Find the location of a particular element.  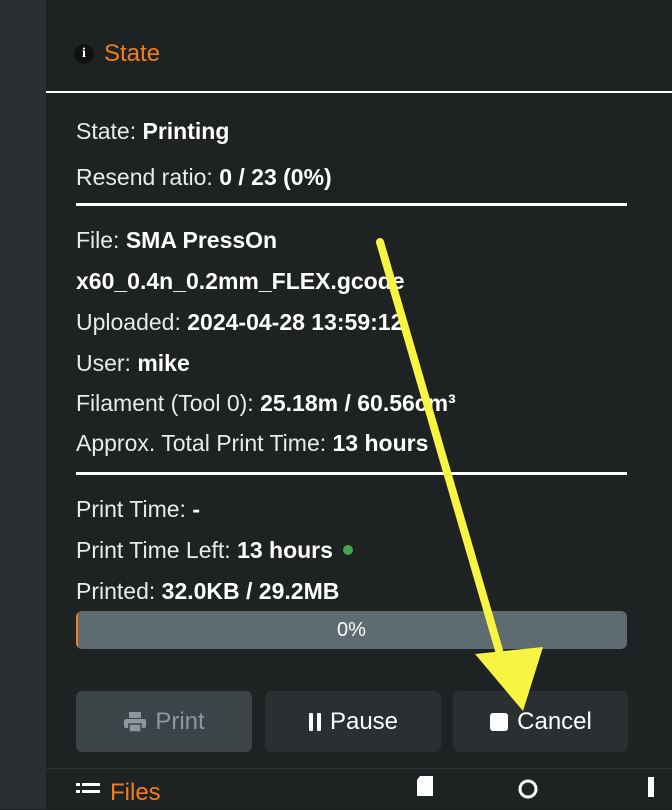

state-value: Printing is located at coordinates (186, 131).